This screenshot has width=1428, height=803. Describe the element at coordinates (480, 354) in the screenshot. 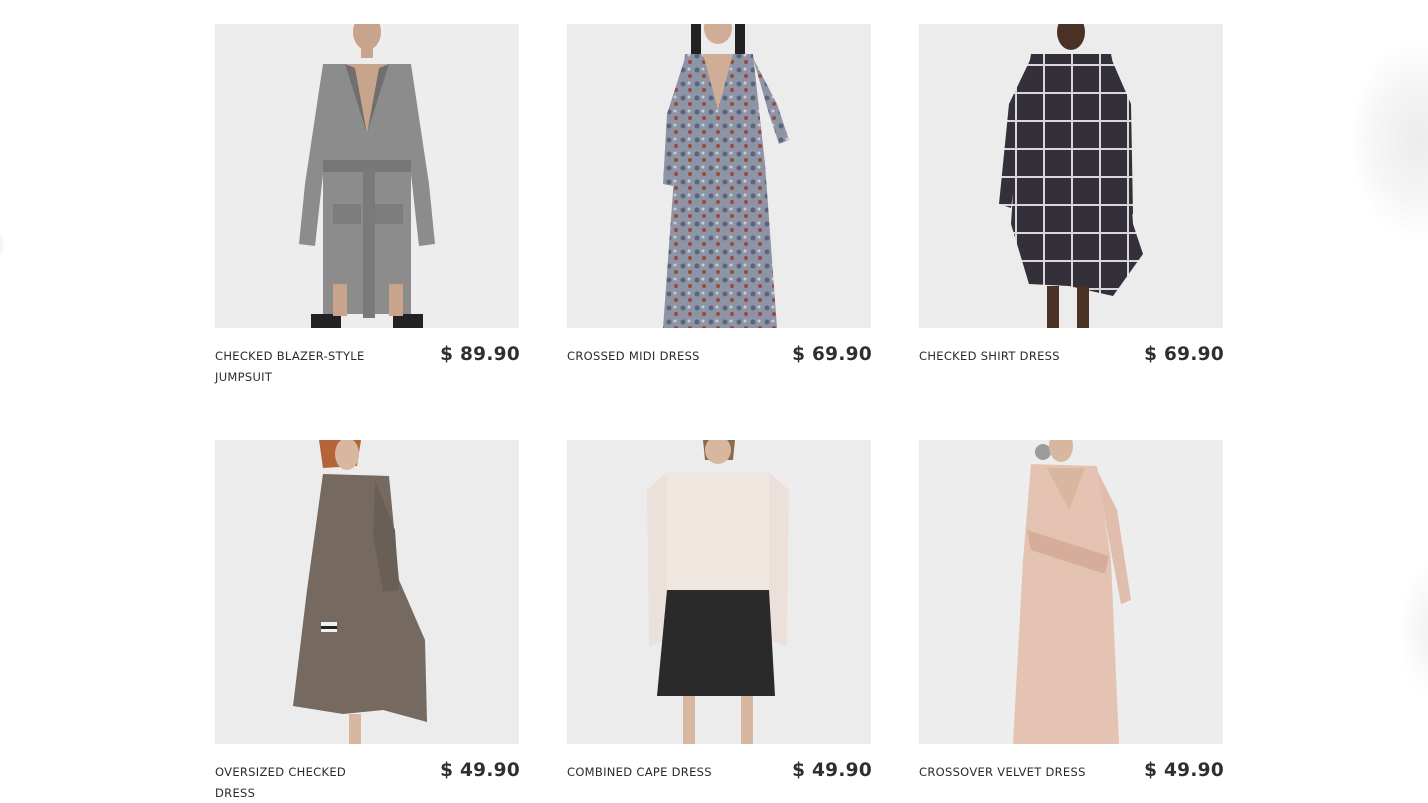

I see `product-price: $ 89.90` at that location.